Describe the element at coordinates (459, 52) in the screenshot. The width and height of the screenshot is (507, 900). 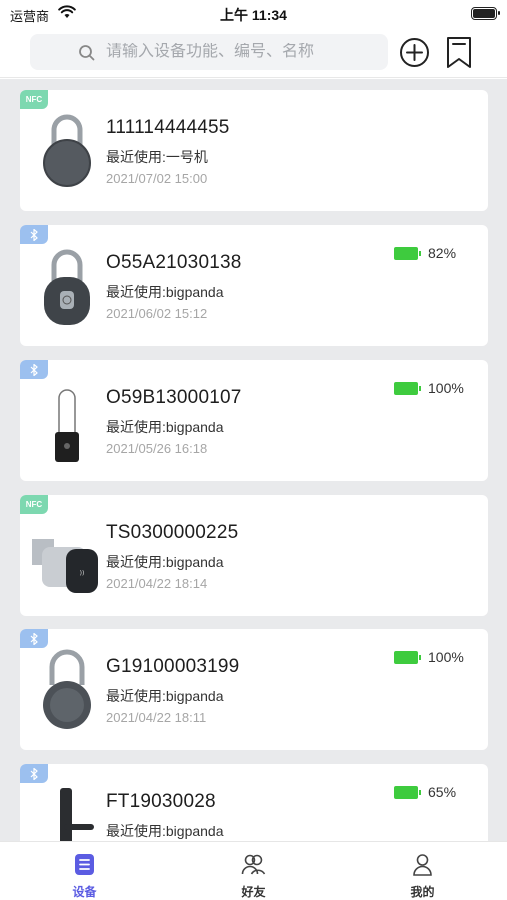
I see `bookmark-button` at that location.